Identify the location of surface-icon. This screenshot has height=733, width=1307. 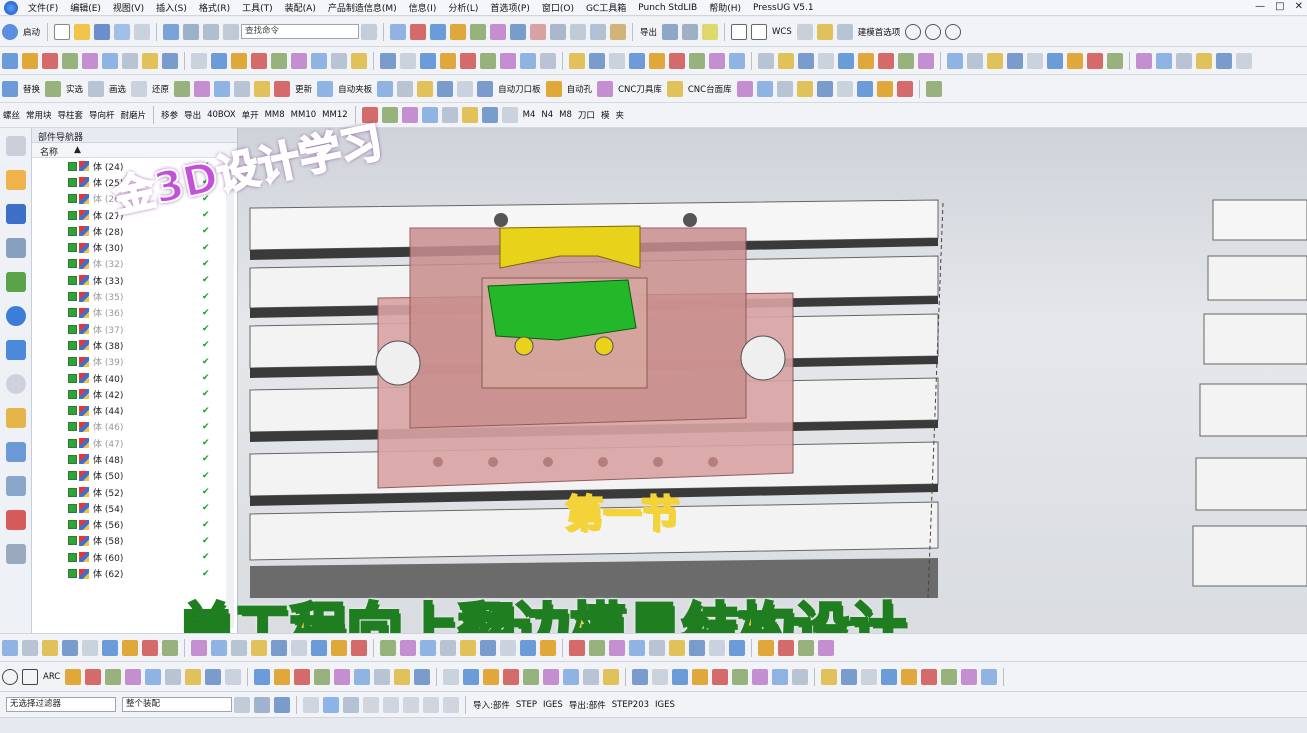
(478, 31).